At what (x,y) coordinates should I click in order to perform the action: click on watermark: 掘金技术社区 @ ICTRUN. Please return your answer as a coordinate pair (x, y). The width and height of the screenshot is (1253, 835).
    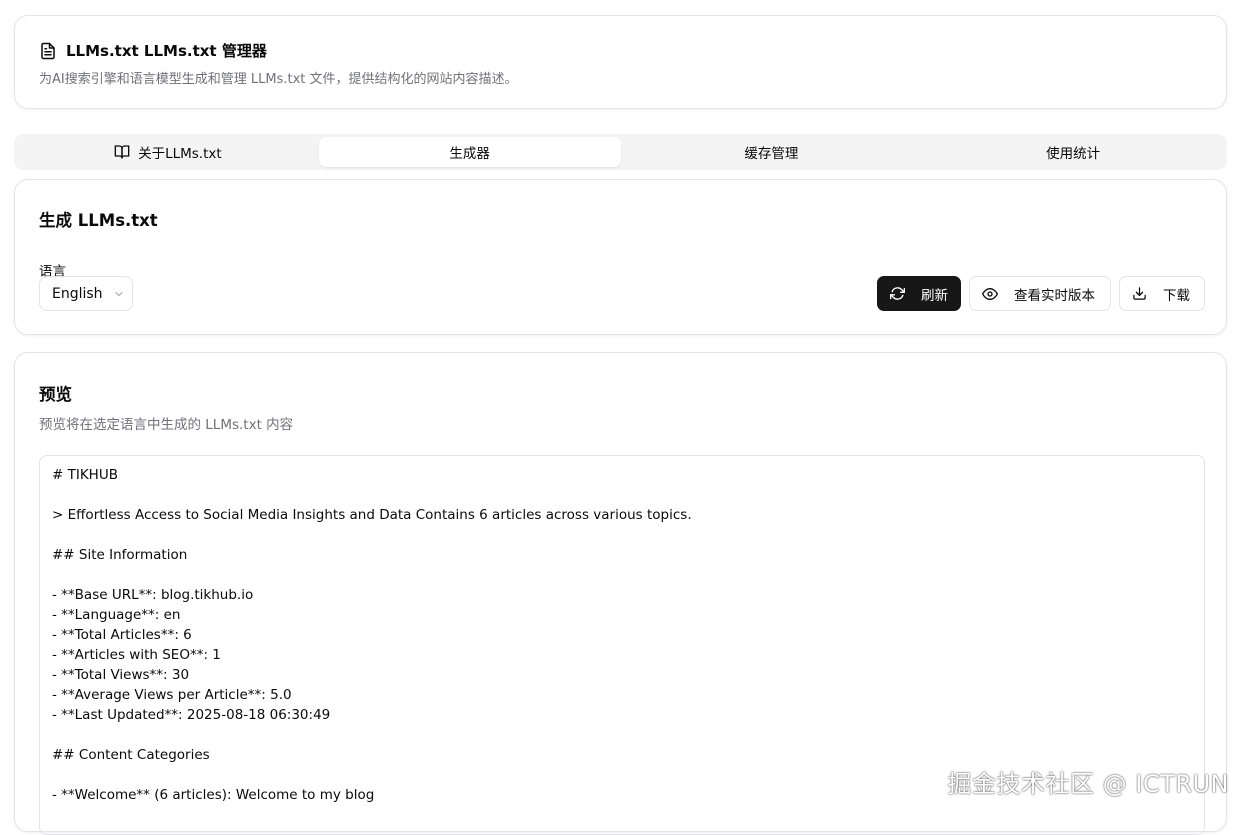
    Looking at the image, I should click on (1088, 784).